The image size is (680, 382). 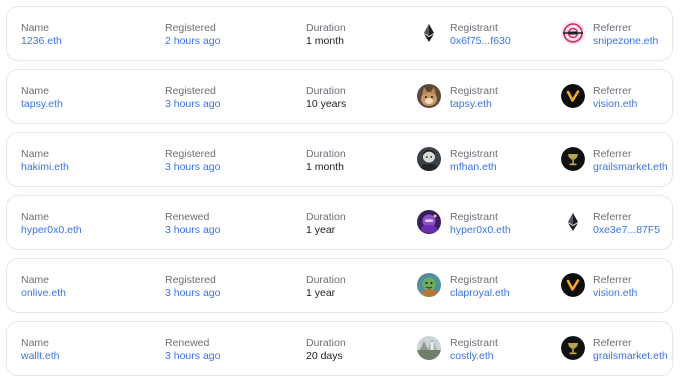 What do you see at coordinates (187, 217) in the screenshot?
I see `action-label: Renewed` at bounding box center [187, 217].